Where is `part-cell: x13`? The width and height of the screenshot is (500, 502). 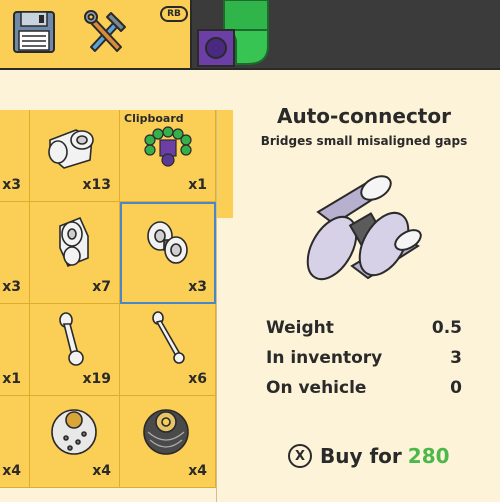 part-cell: x13 is located at coordinates (75, 156).